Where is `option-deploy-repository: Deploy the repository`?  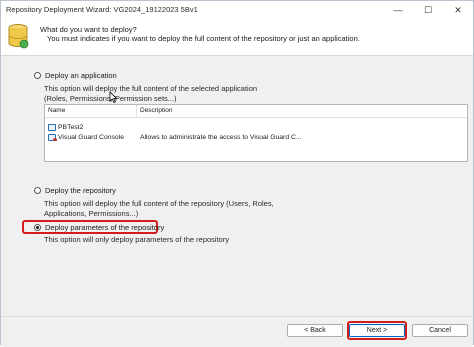 option-deploy-repository: Deploy the repository is located at coordinates (75, 190).